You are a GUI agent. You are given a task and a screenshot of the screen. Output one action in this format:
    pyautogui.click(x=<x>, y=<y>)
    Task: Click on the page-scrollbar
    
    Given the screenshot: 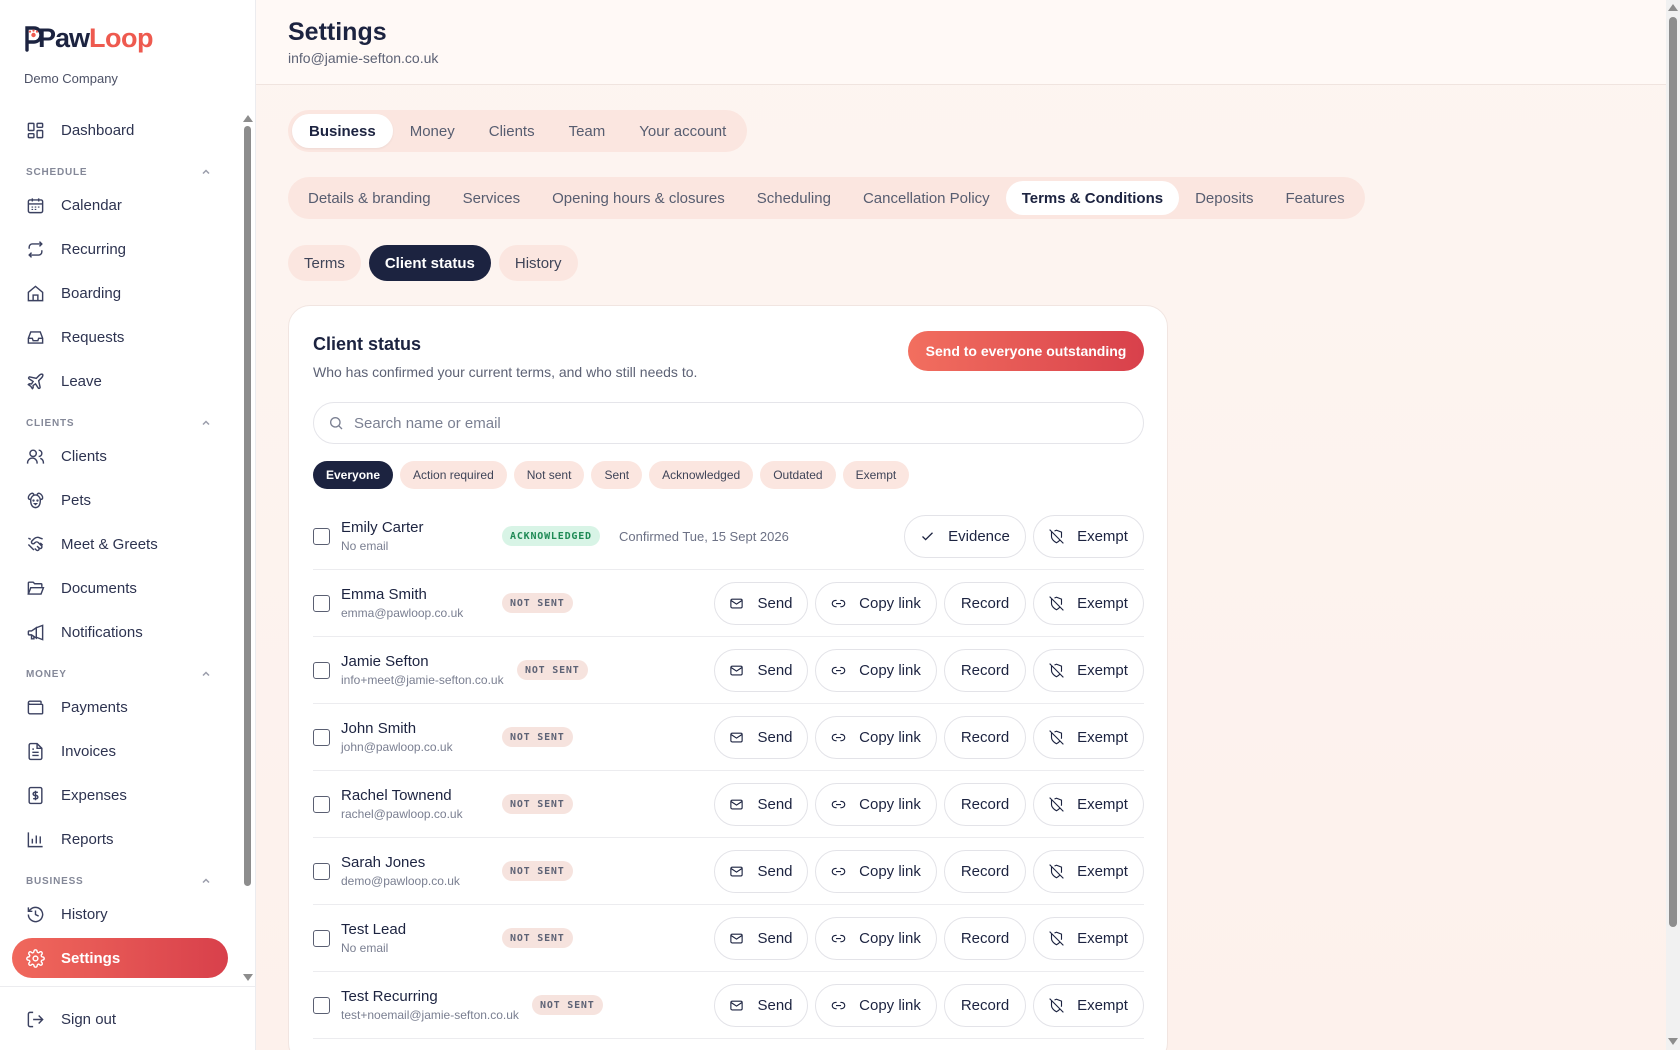 What is the action you would take?
    pyautogui.click(x=1673, y=525)
    